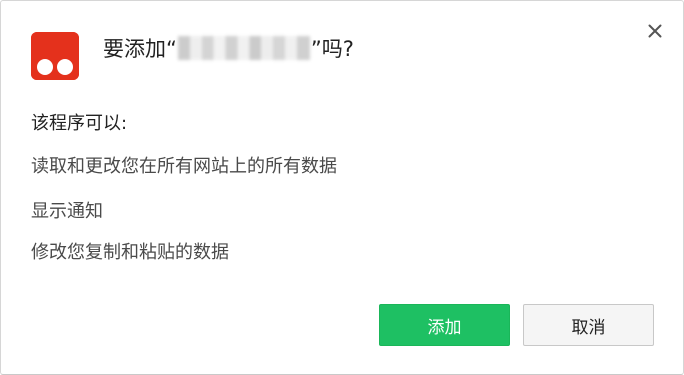  I want to click on permission-item: 显示通知, so click(67, 211).